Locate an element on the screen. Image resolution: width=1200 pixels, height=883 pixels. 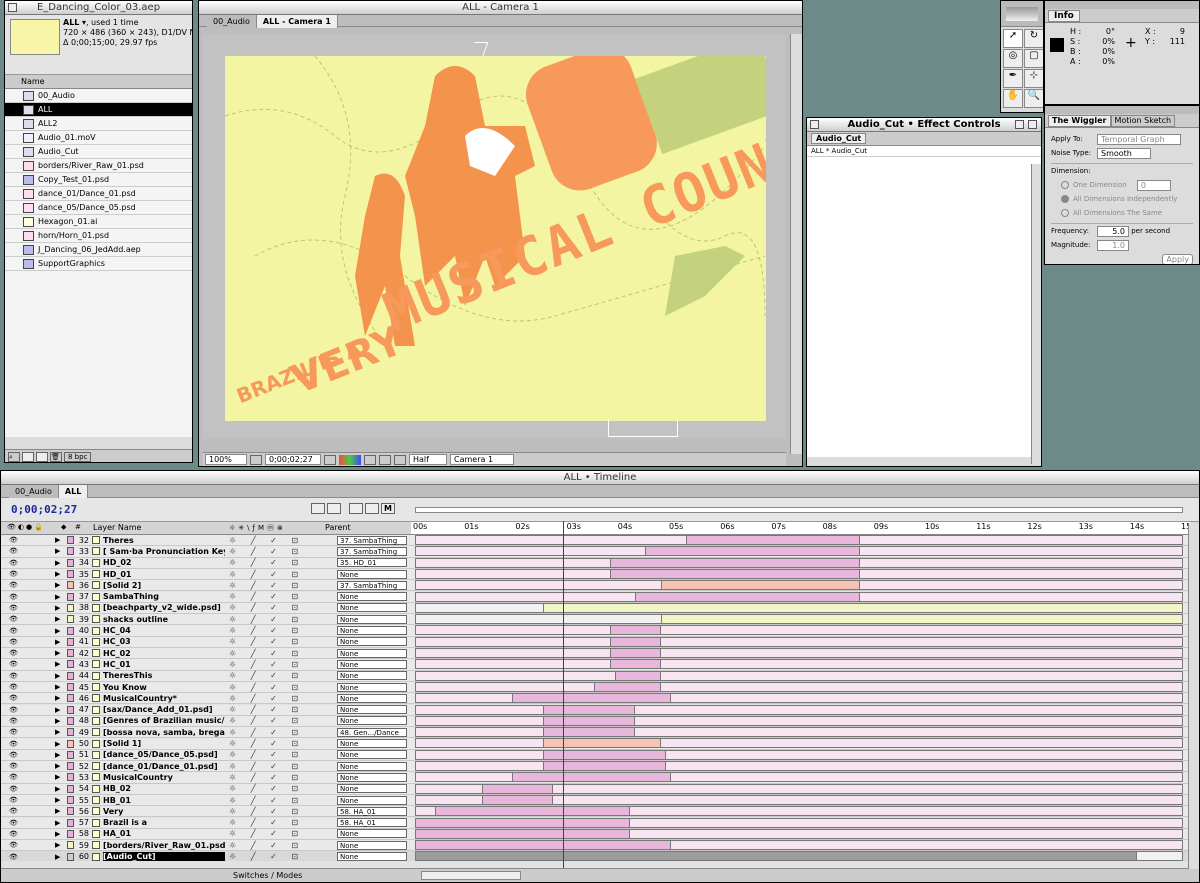
magnitude-field: 1.0 is located at coordinates (1113, 245).